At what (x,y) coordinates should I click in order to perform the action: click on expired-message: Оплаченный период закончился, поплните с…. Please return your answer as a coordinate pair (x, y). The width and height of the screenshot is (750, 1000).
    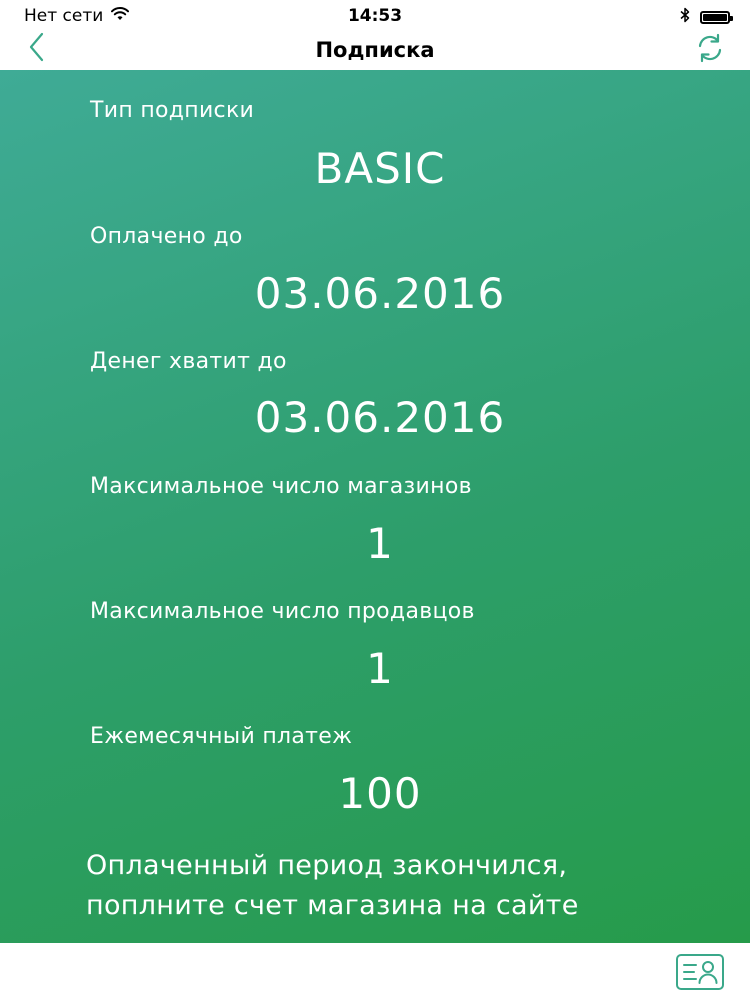
    Looking at the image, I should click on (332, 886).